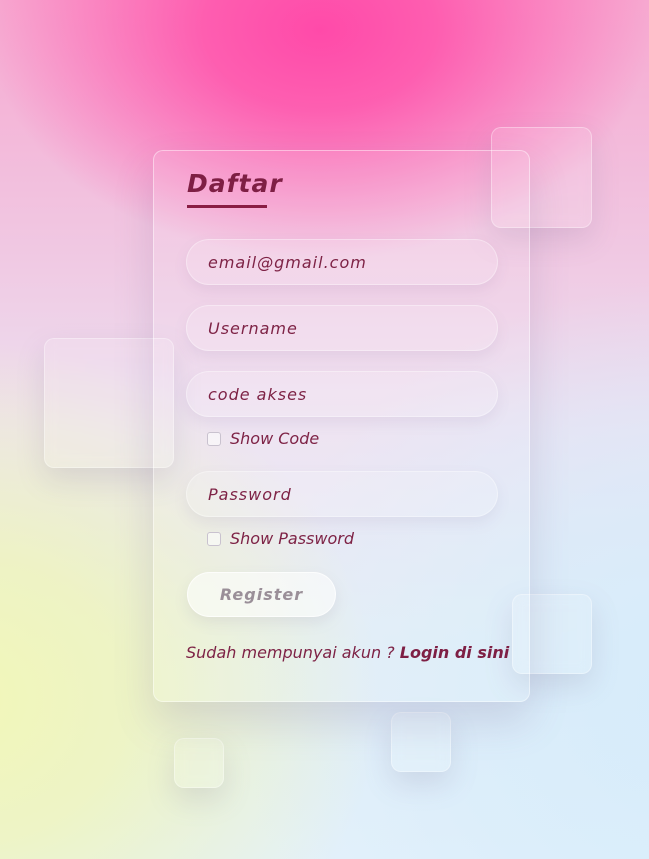 Image resolution: width=649 pixels, height=859 pixels. I want to click on password-placeholder: Password, so click(250, 494).